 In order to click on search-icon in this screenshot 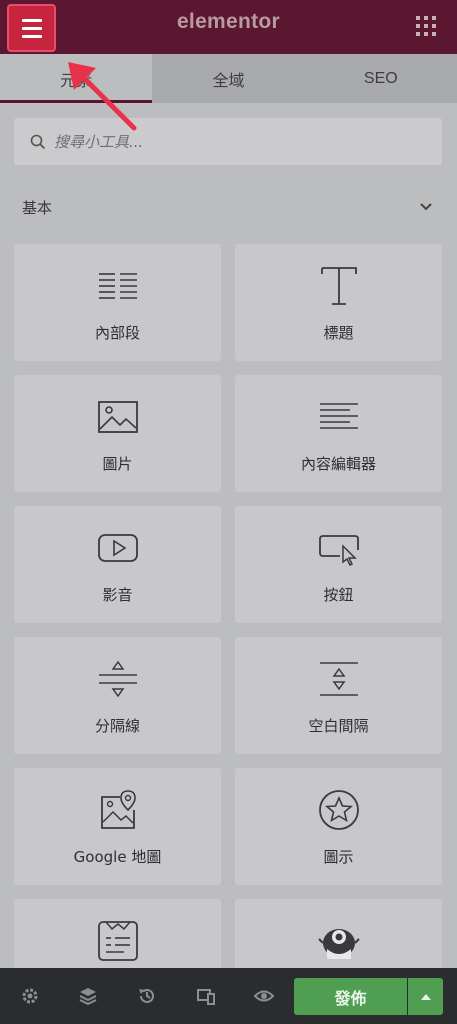, I will do `click(38, 141)`.